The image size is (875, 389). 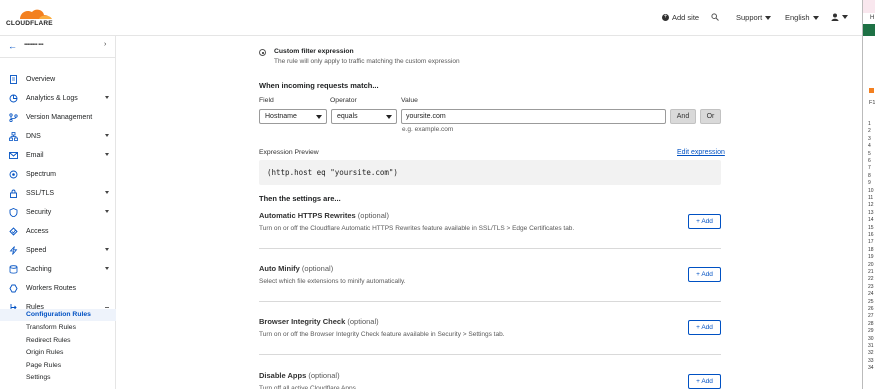 I want to click on sidebar-subitem-label: Configuration Rules, so click(x=58, y=314).